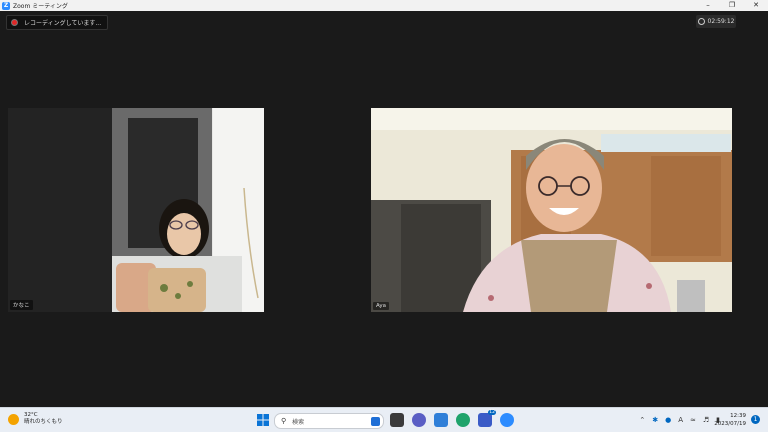  Describe the element at coordinates (507, 420) in the screenshot. I see `zoom-app-icon` at that location.